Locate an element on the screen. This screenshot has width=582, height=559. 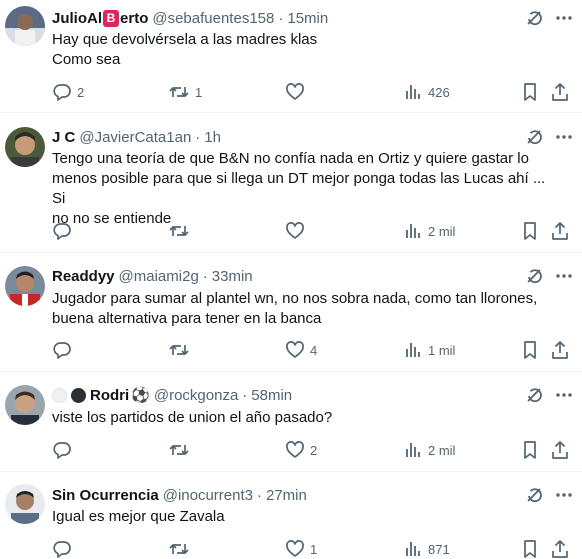
tweet-header: Readdyy @maiami2g · 33min is located at coordinates (287, 276).